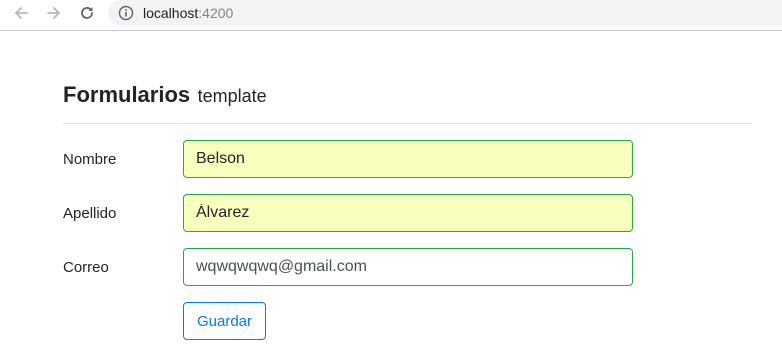 This screenshot has height=348, width=782. What do you see at coordinates (408, 267) in the screenshot?
I see `correo-input` at bounding box center [408, 267].